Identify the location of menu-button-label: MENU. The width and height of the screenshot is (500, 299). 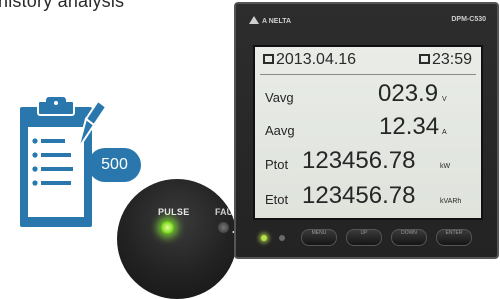
(319, 233).